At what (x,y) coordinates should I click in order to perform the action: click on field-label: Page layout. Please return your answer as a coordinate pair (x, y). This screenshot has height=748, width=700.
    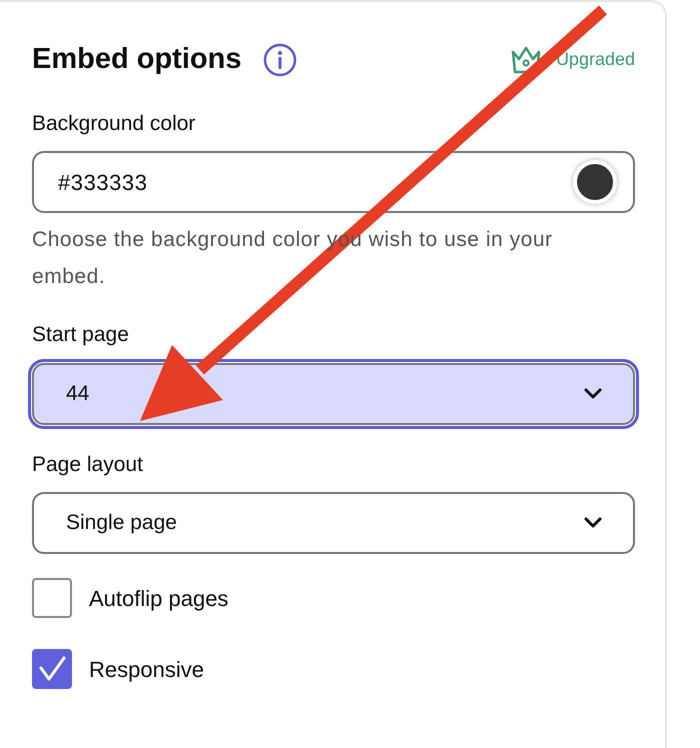
    Looking at the image, I should click on (88, 465).